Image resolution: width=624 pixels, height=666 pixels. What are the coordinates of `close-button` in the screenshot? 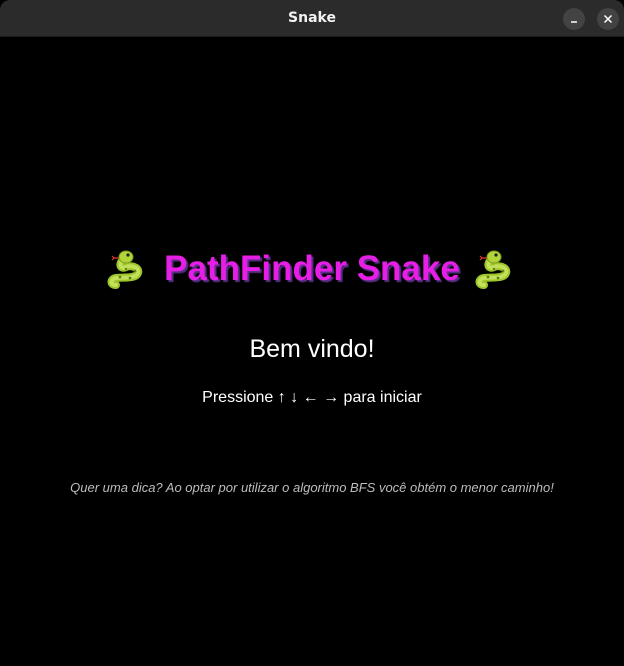 It's located at (608, 19).